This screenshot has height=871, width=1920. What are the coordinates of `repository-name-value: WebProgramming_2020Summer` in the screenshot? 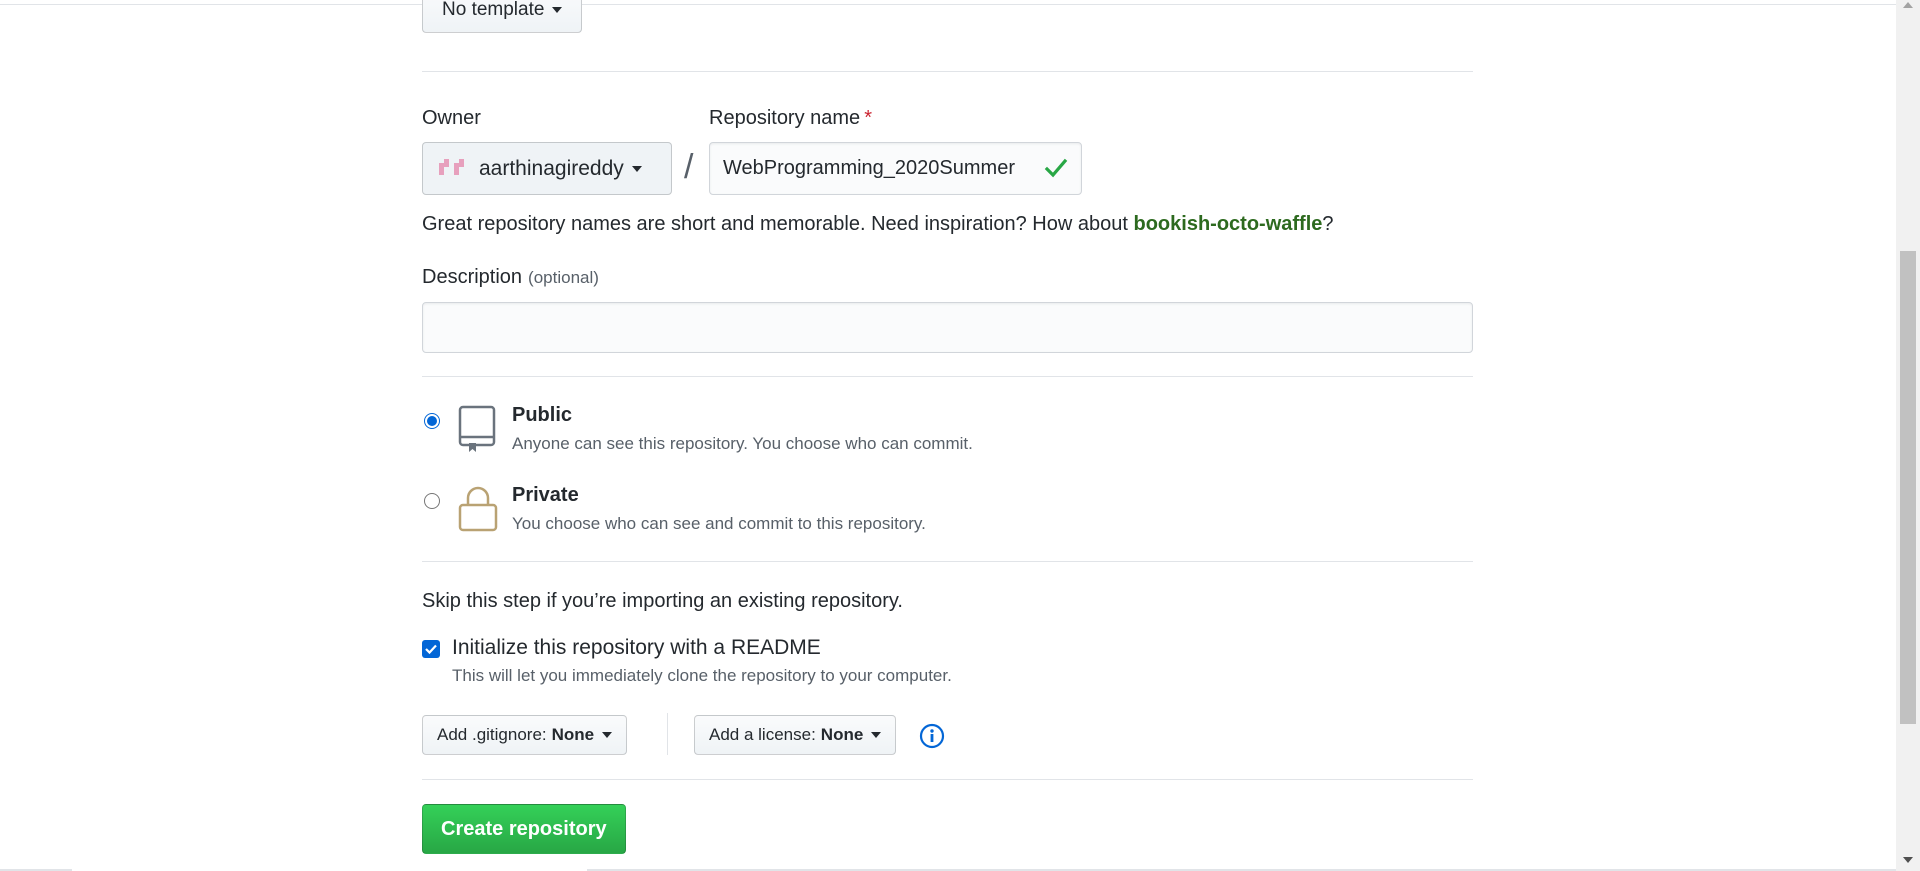 It's located at (869, 168).